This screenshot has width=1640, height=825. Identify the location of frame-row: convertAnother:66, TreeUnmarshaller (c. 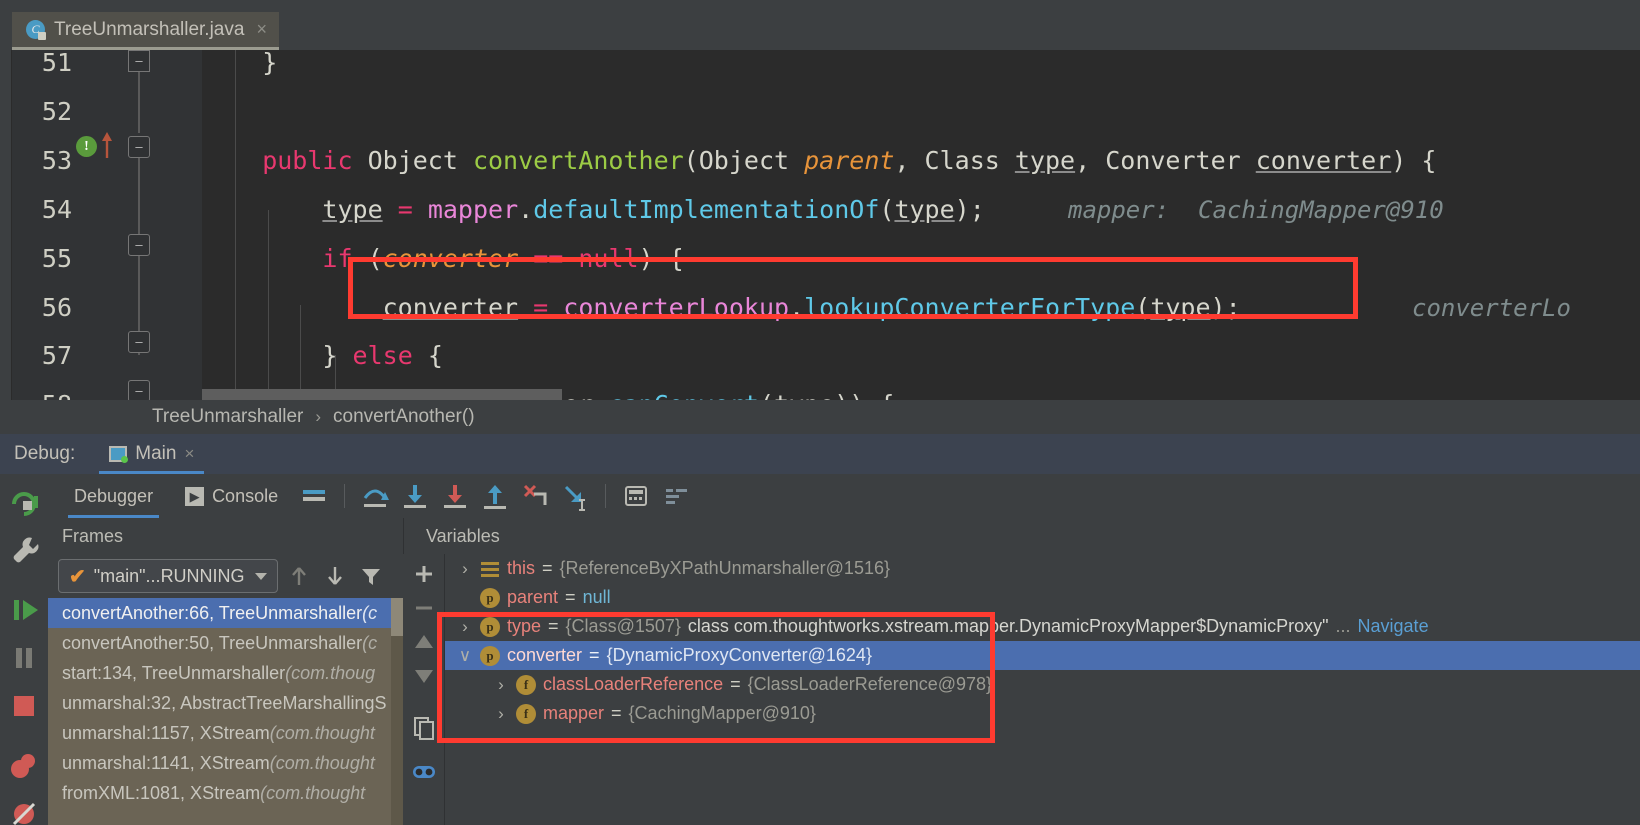
(225, 613).